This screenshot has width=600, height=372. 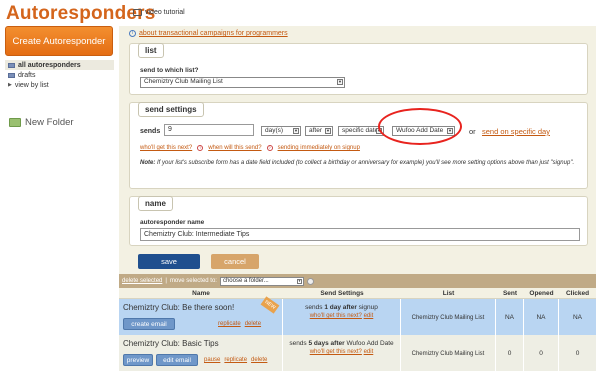 What do you see at coordinates (10, 85) in the screenshot?
I see `triangle-right-icon: ▶` at bounding box center [10, 85].